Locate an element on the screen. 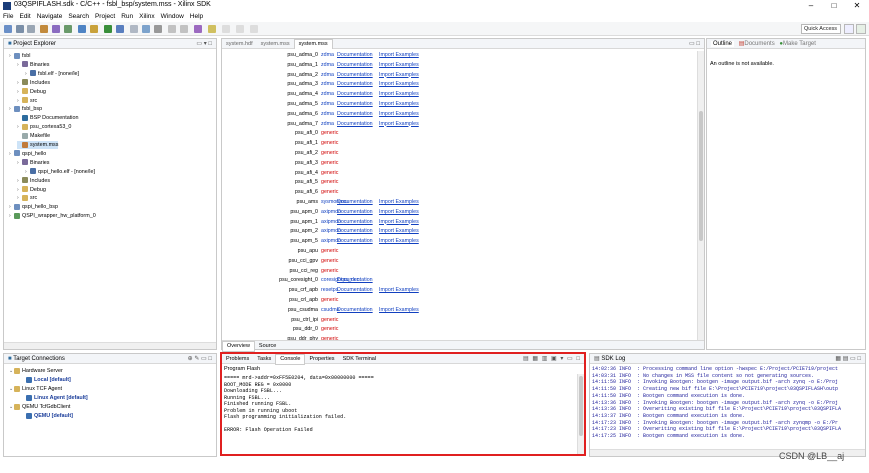 The width and height of the screenshot is (869, 473). tree-item: system.mss is located at coordinates (38, 145).